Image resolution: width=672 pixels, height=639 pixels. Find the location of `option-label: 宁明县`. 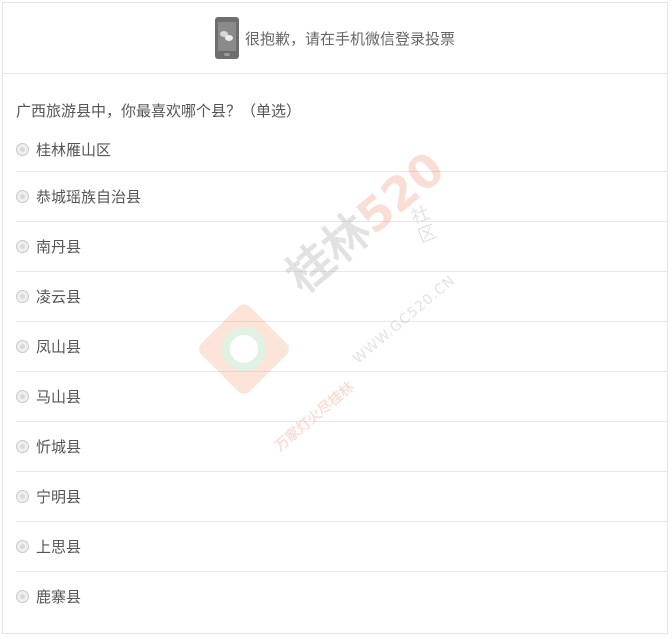

option-label: 宁明县 is located at coordinates (59, 497).